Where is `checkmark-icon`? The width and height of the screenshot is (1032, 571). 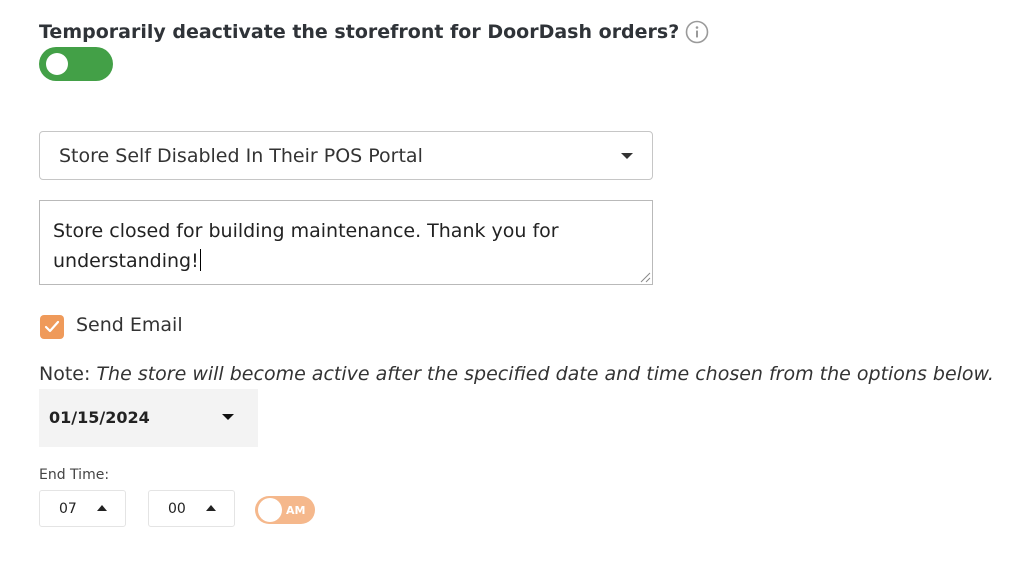 checkmark-icon is located at coordinates (52, 326).